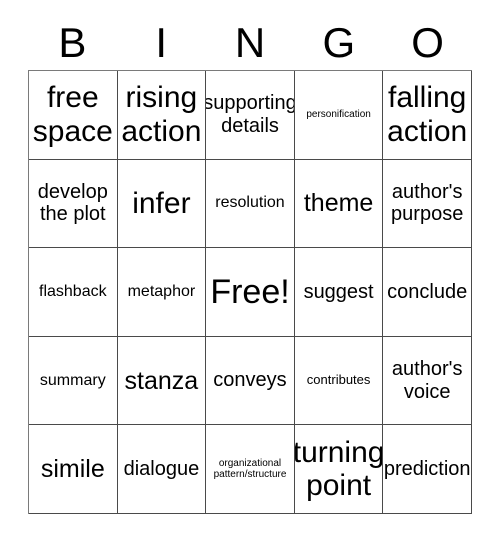 This screenshot has height=544, width=500. I want to click on bingo-cell-label: prediction, so click(427, 468).